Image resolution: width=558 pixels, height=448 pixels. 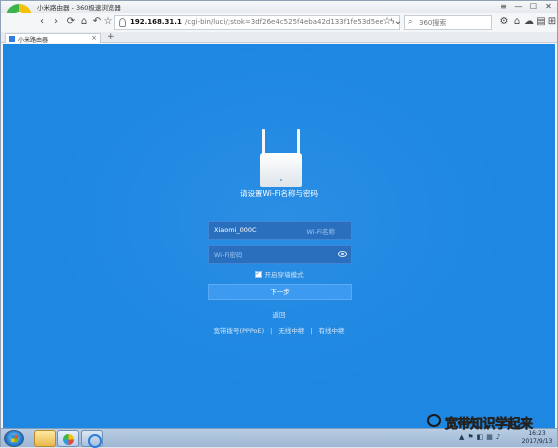 What do you see at coordinates (503, 6) in the screenshot?
I see `menu-icon: ≡` at bounding box center [503, 6].